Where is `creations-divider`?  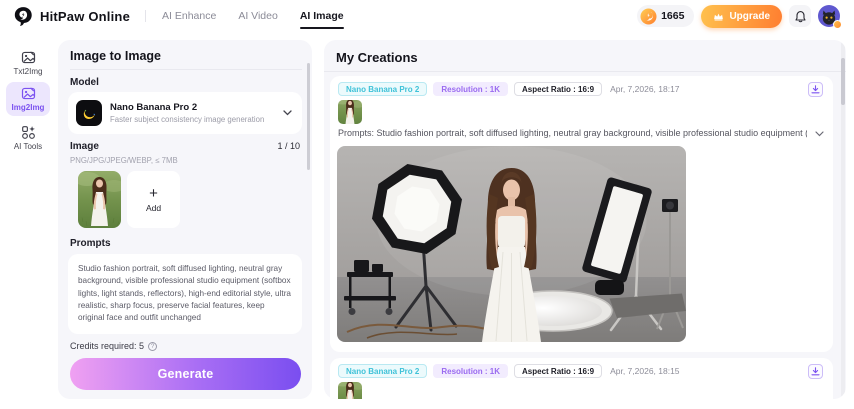
creations-divider is located at coordinates (585, 71).